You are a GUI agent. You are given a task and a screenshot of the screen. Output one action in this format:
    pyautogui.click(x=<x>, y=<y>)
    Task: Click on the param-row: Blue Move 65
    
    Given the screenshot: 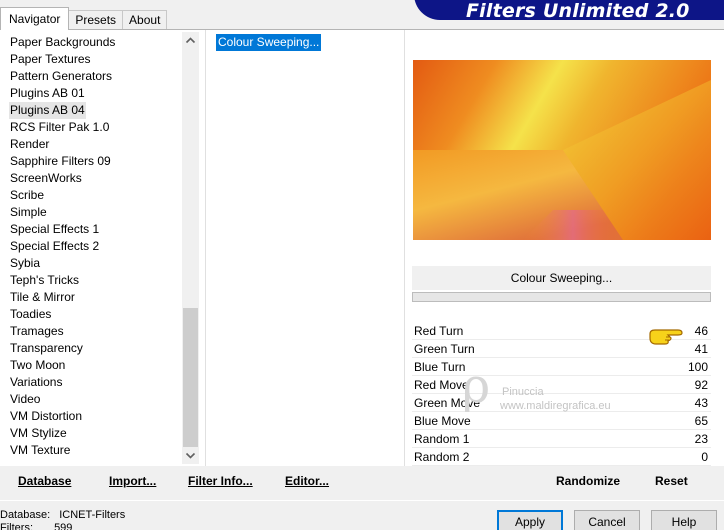 What is the action you would take?
    pyautogui.click(x=561, y=421)
    